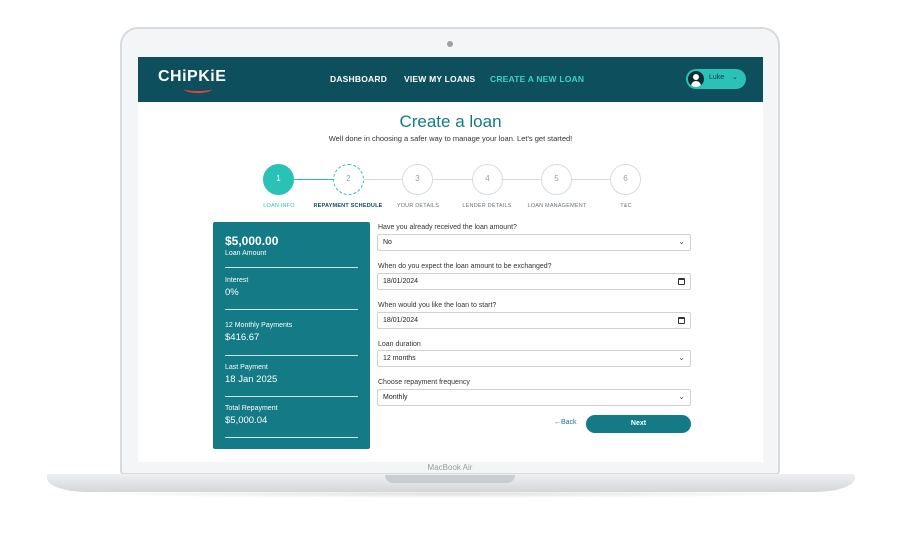 This screenshot has width=900, height=542. I want to click on next-button: Next, so click(638, 424).